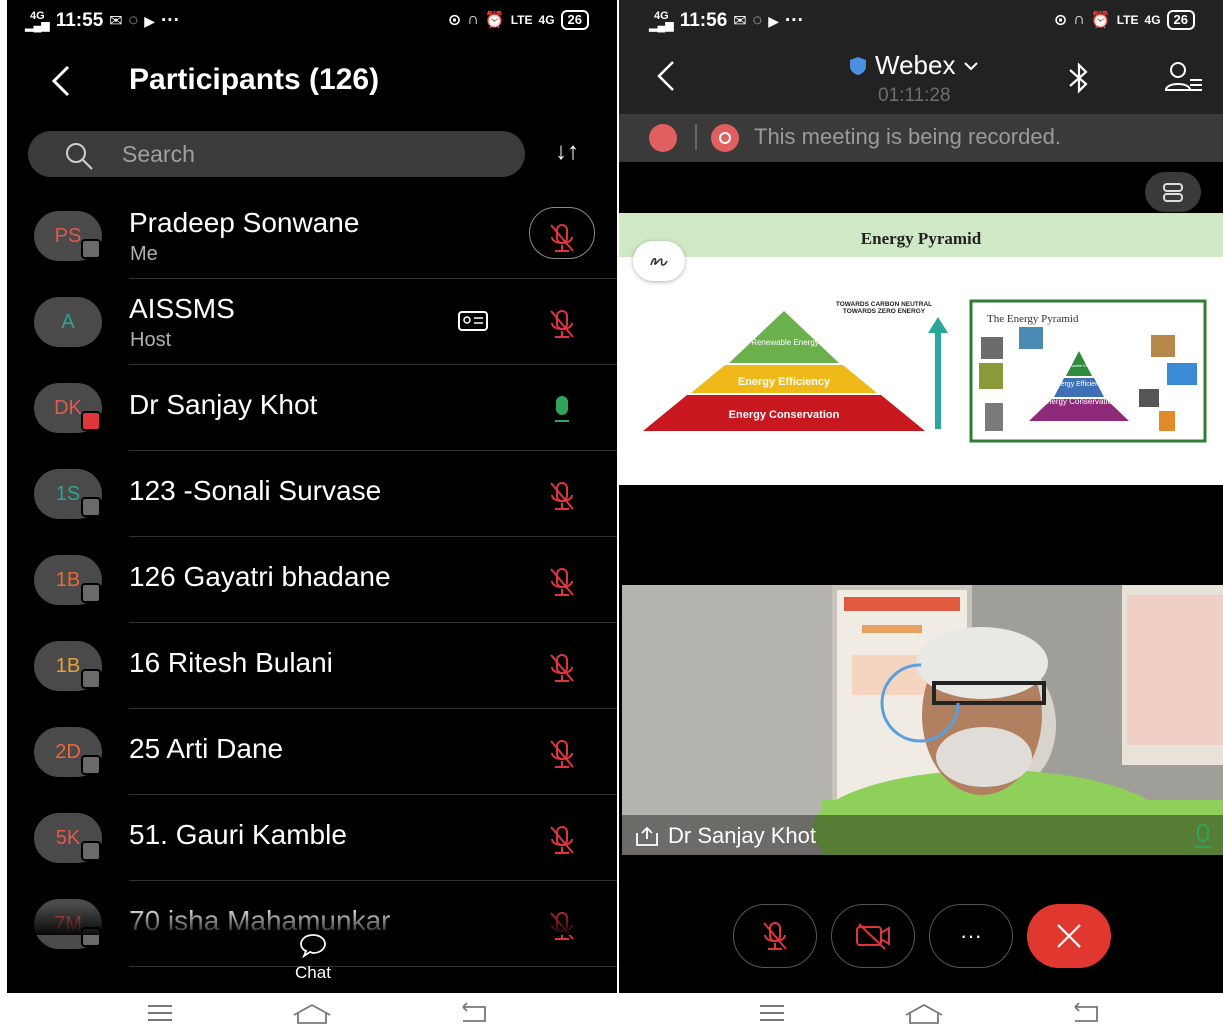 The height and width of the screenshot is (1032, 1223). Describe the element at coordinates (725, 836) in the screenshot. I see `speaker-name-label: Dr Sanjay Khot` at that location.